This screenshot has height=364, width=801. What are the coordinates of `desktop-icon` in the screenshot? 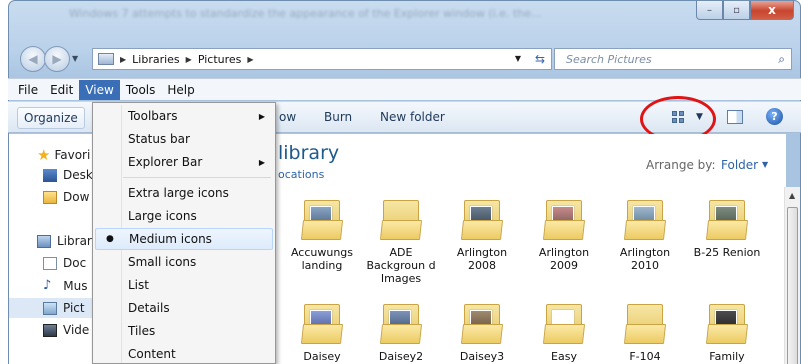 It's located at (50, 175).